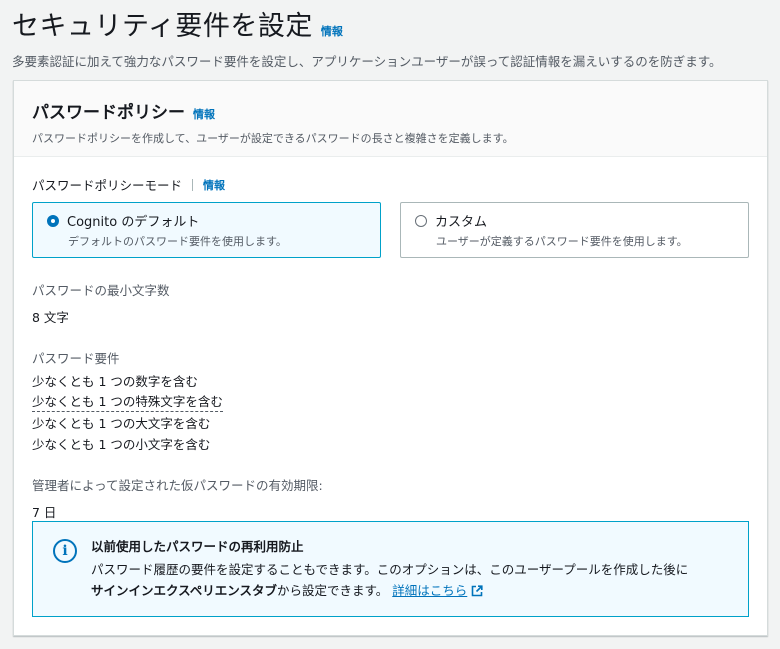  I want to click on section-title: パスワードポリシー, so click(108, 113).